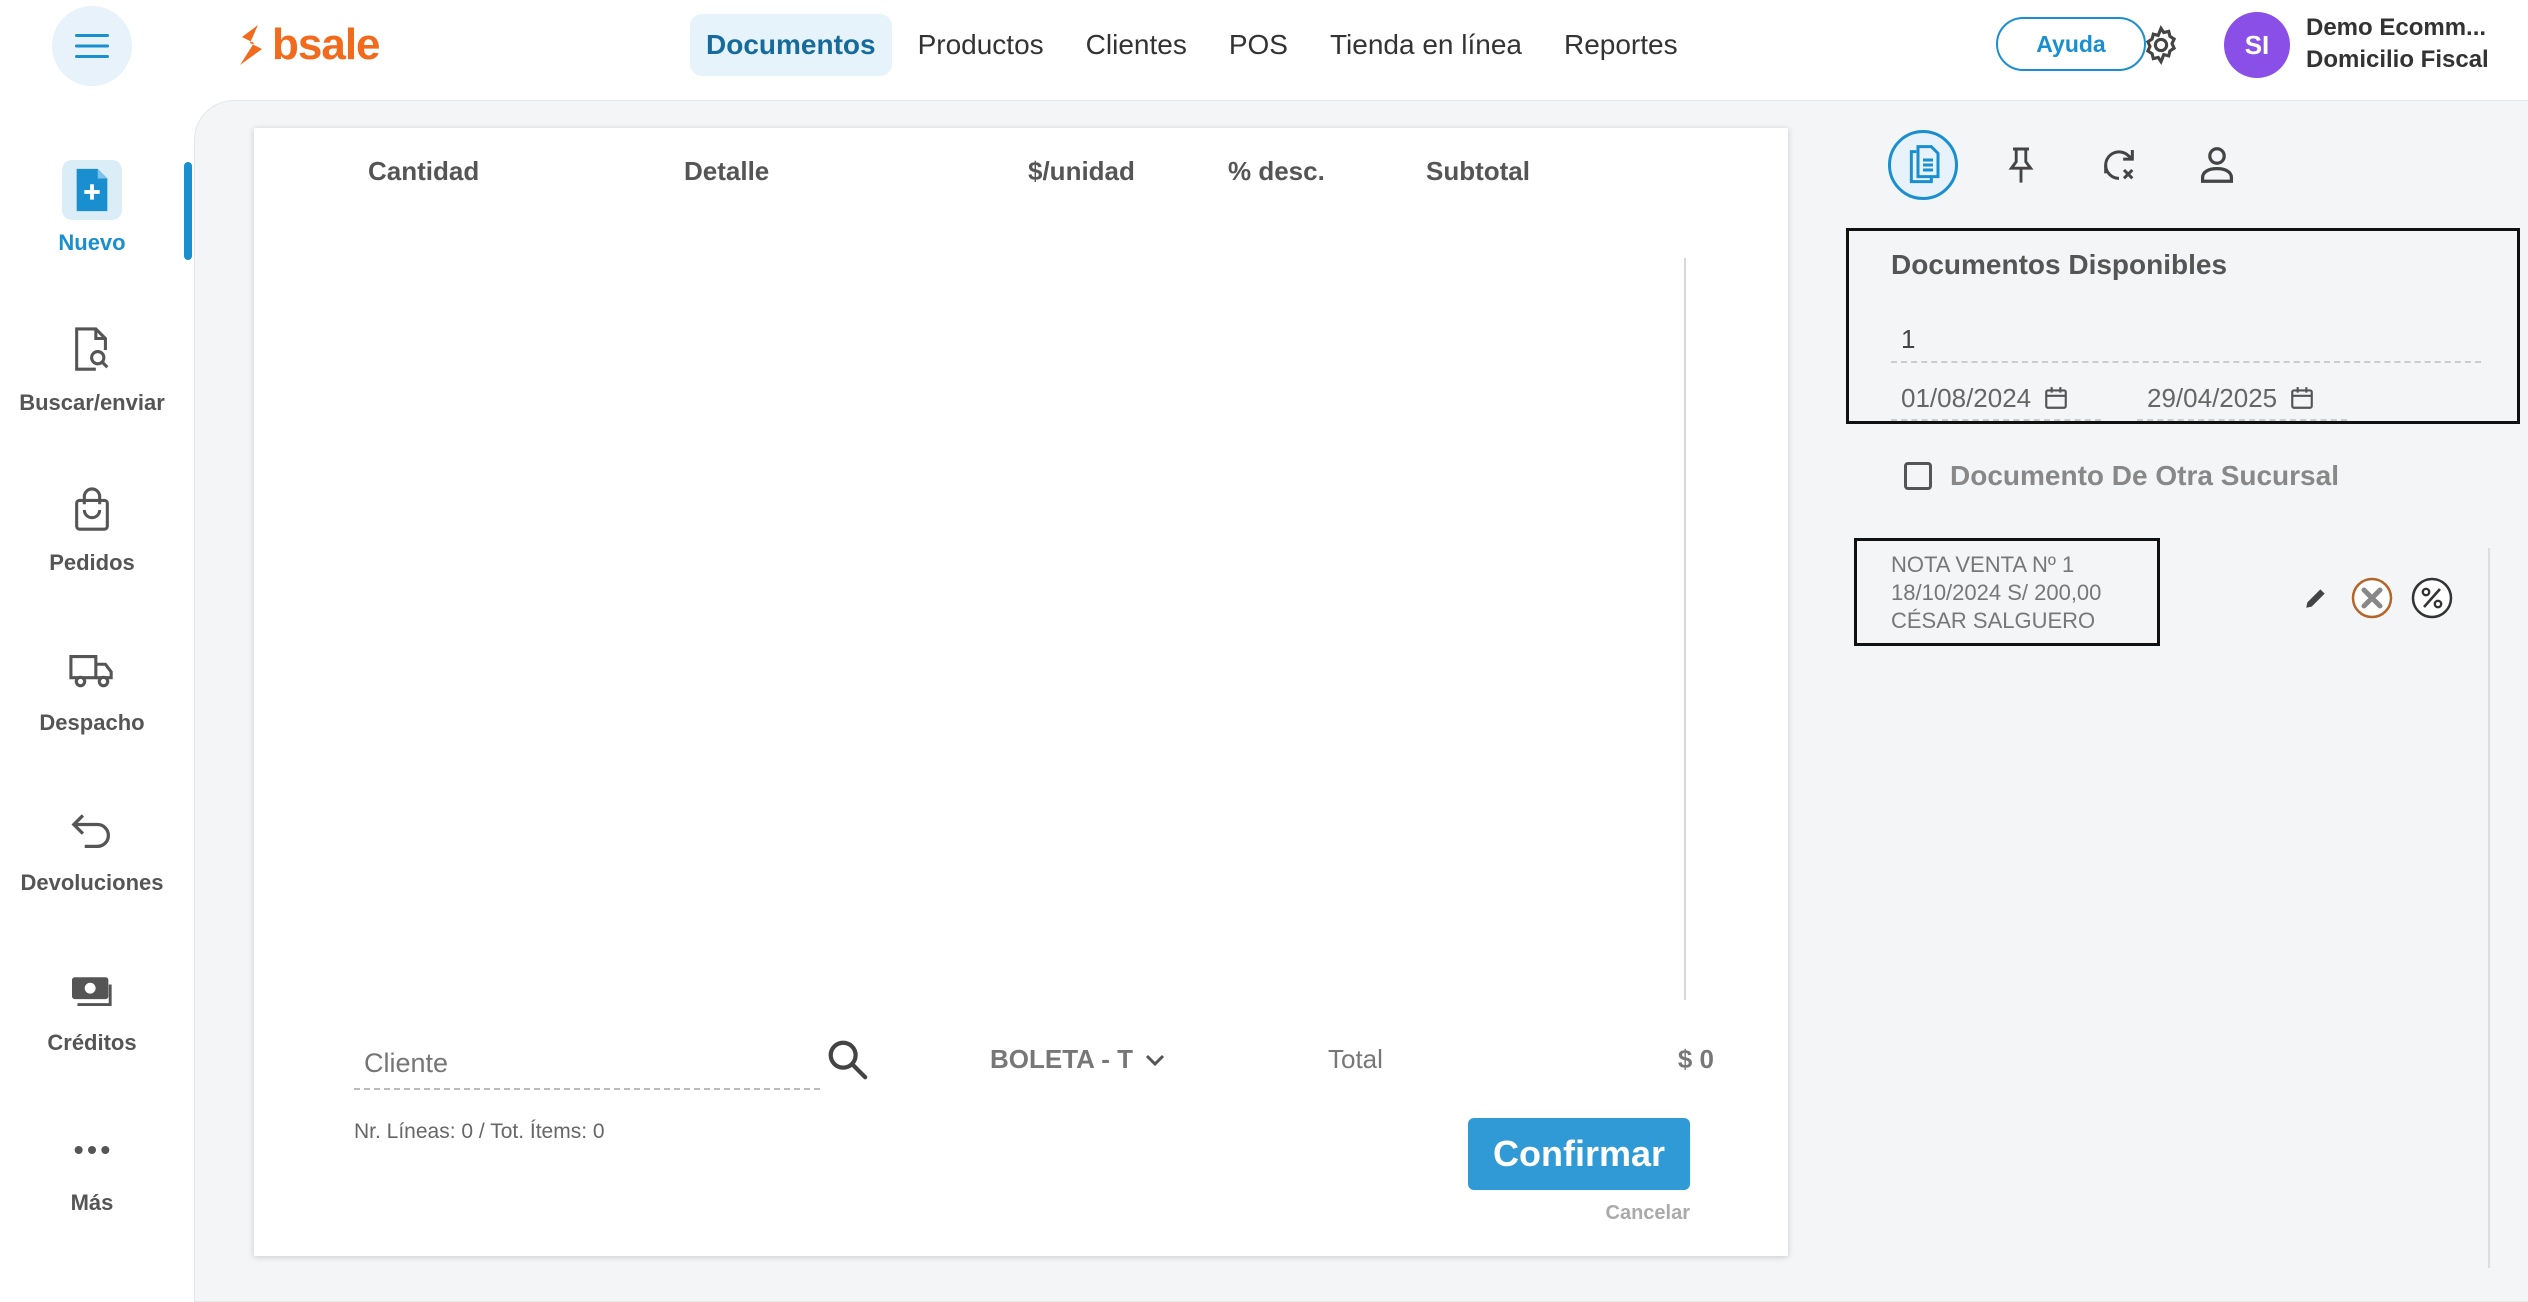 The image size is (2528, 1302). Describe the element at coordinates (92, 242) in the screenshot. I see `sidebar-item-label: Nuevo` at that location.